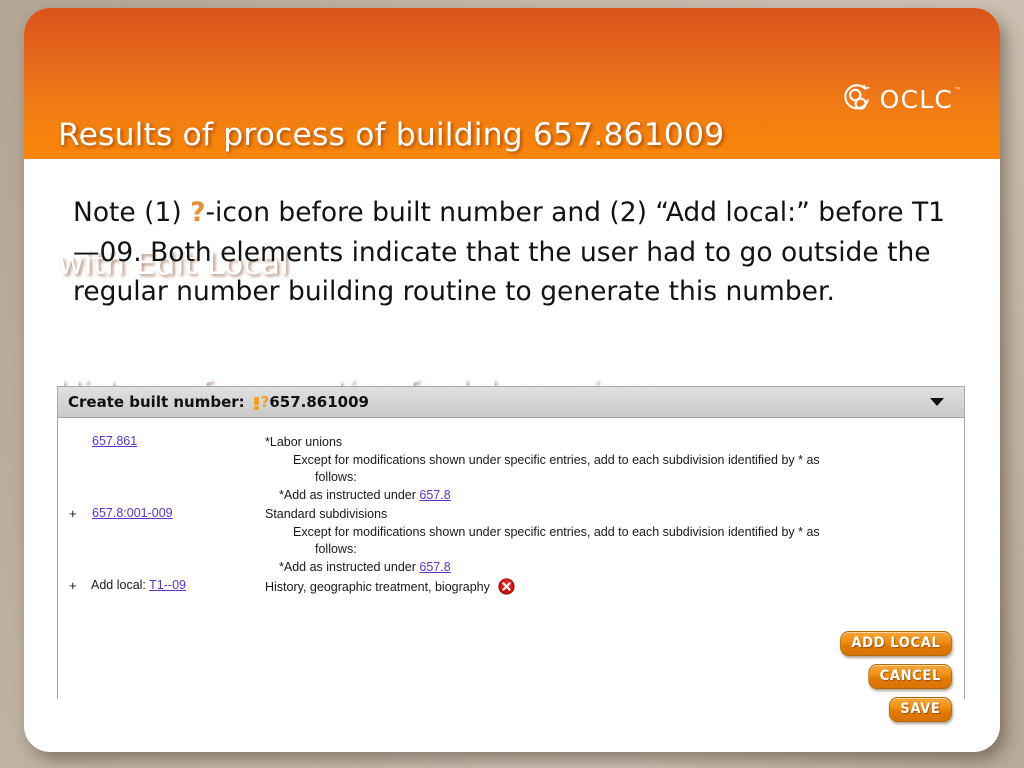  What do you see at coordinates (73, 513) in the screenshot?
I see `expand-plus-2: +` at bounding box center [73, 513].